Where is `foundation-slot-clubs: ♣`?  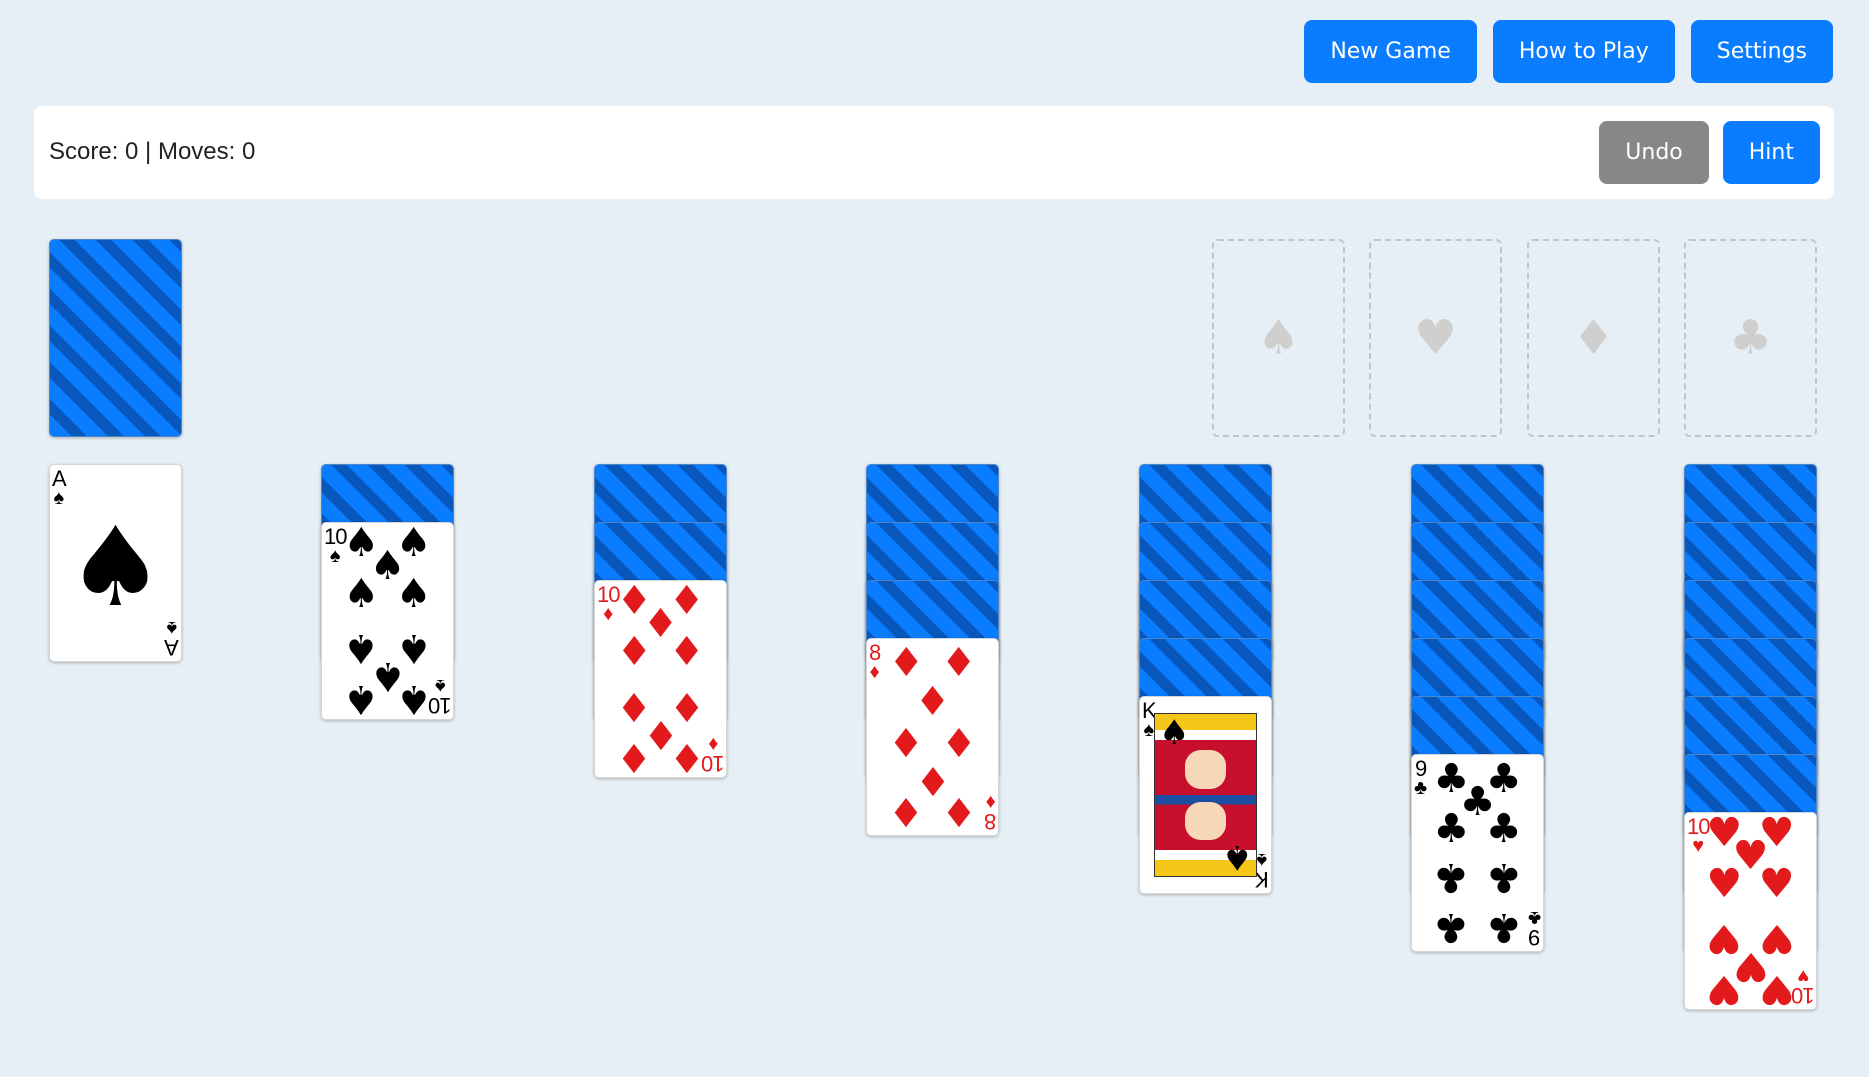
foundation-slot-clubs: ♣ is located at coordinates (1750, 338).